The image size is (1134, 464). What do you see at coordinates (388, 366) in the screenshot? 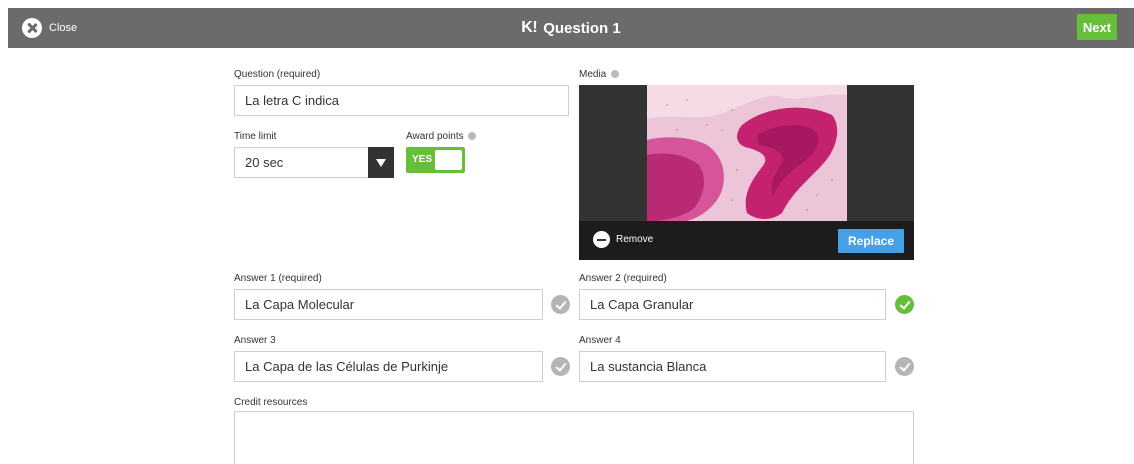
I see `answer-3-input: La Capa de las Células de Purkinje` at bounding box center [388, 366].